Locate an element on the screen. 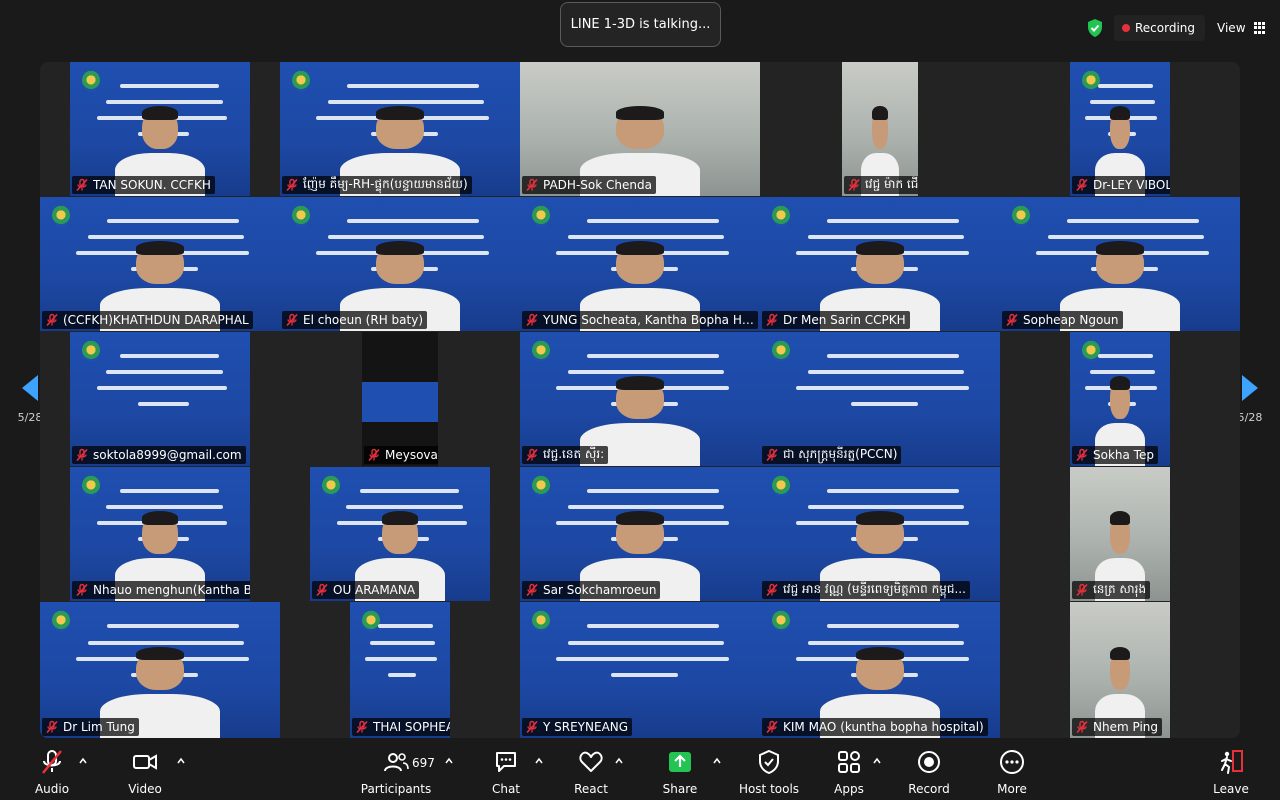  record-icon is located at coordinates (929, 762).